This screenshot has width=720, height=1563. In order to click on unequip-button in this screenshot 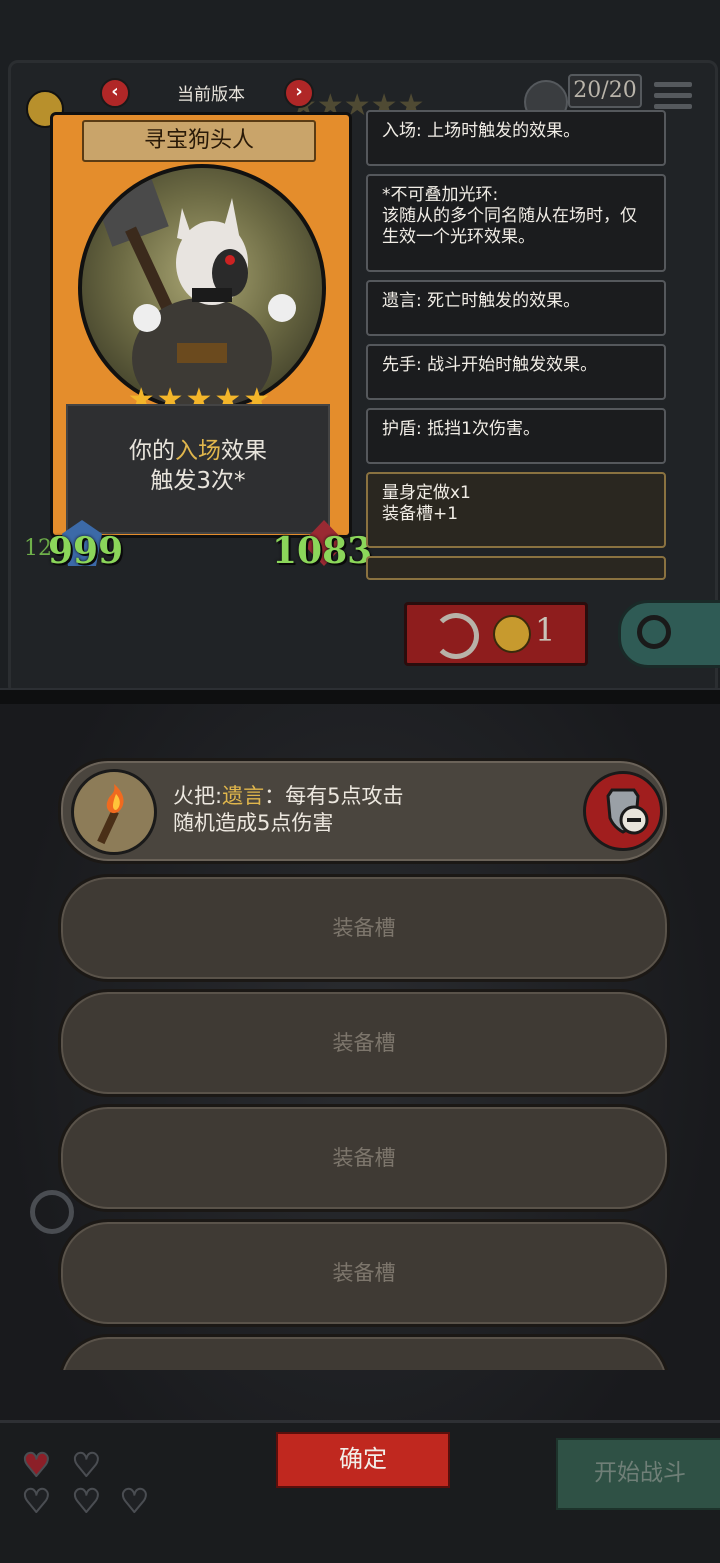, I will do `click(623, 811)`.